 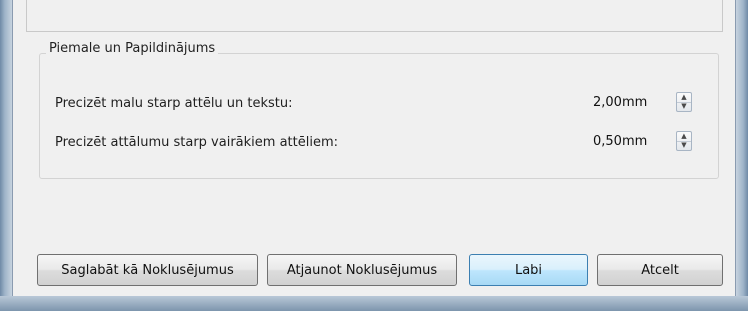 What do you see at coordinates (132, 48) in the screenshot?
I see `groupbox-title: Piemale un Papildinājums` at bounding box center [132, 48].